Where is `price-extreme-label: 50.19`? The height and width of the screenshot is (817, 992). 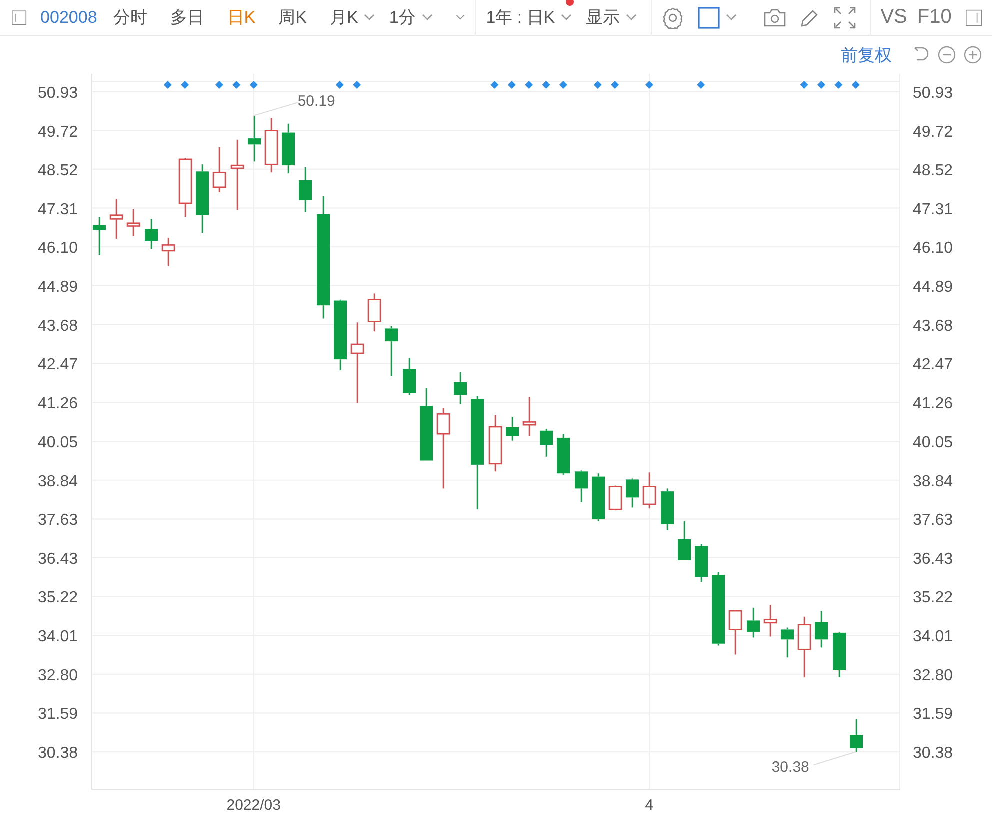 price-extreme-label: 50.19 is located at coordinates (317, 101).